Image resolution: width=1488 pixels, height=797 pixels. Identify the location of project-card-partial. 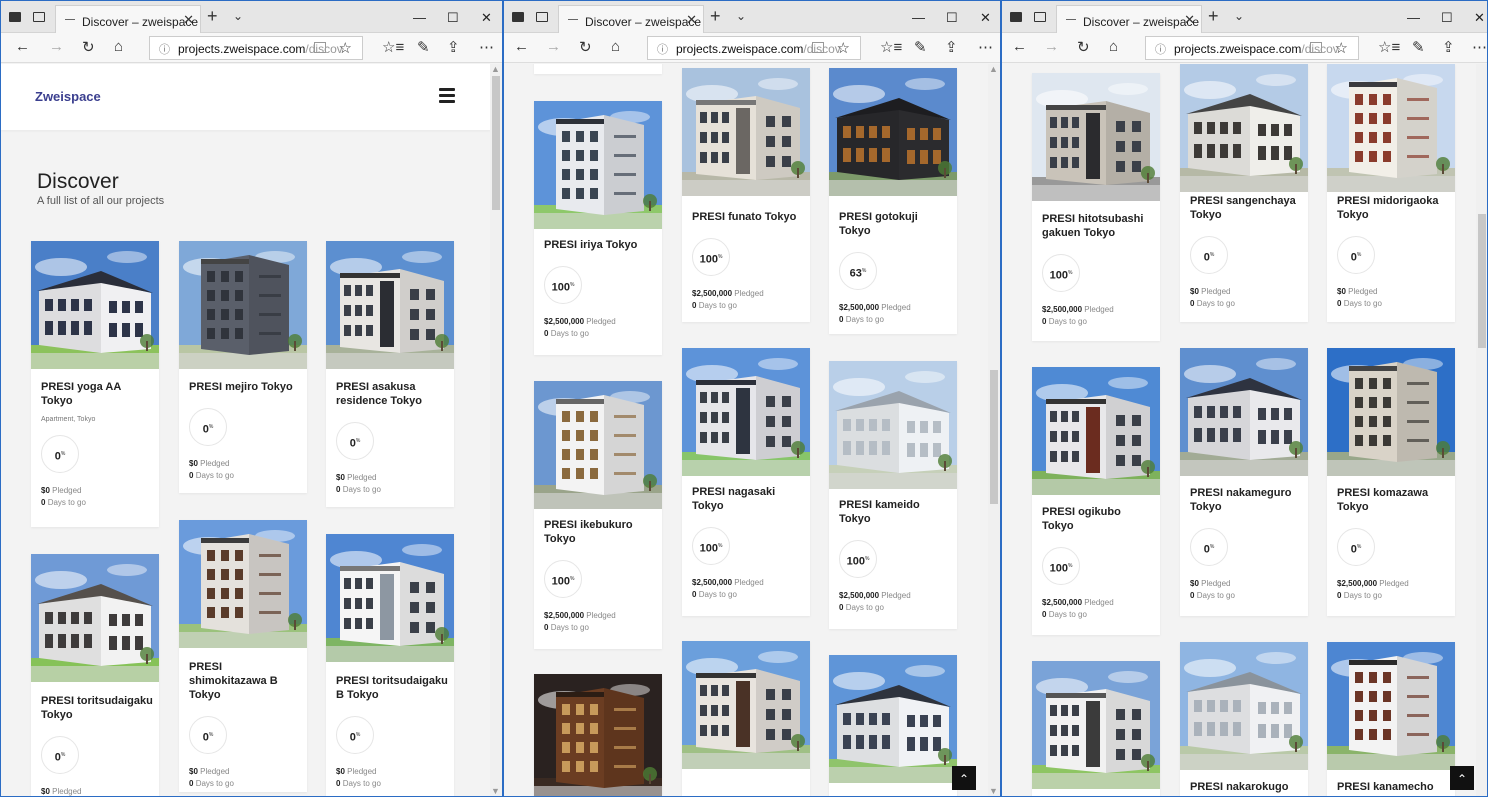
(598, 69).